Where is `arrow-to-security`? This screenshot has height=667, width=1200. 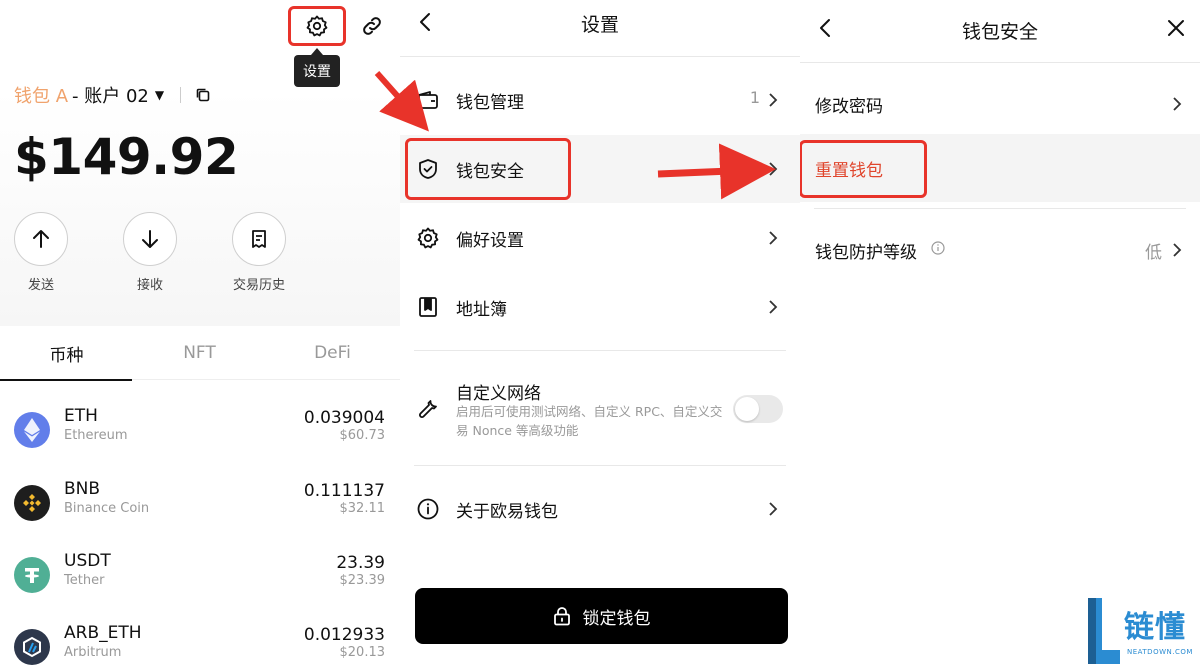
arrow-to-security is located at coordinates (716, 171).